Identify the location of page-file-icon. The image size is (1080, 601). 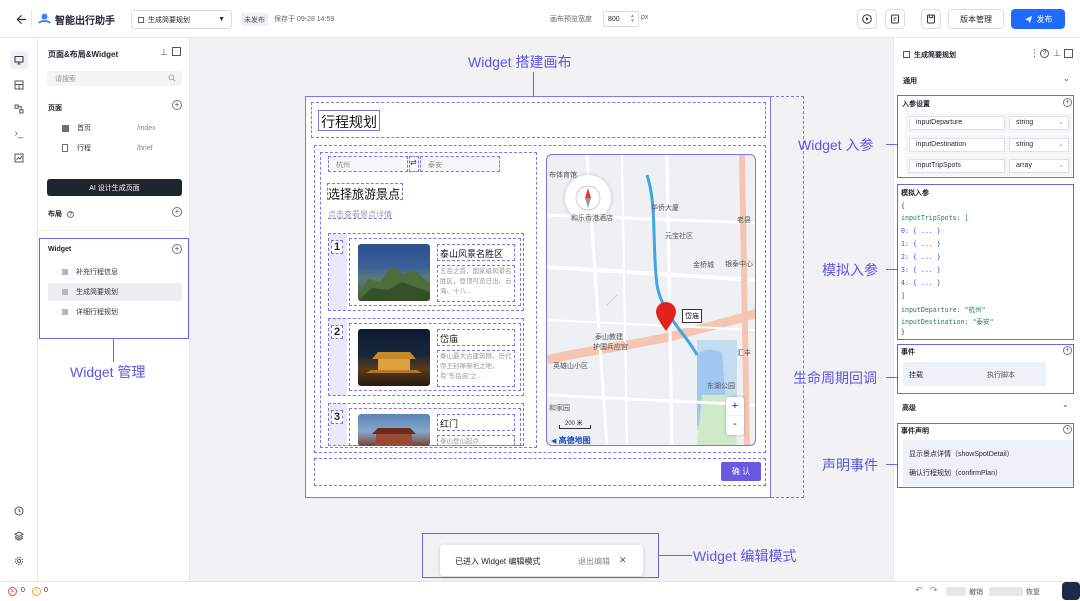
(65, 148).